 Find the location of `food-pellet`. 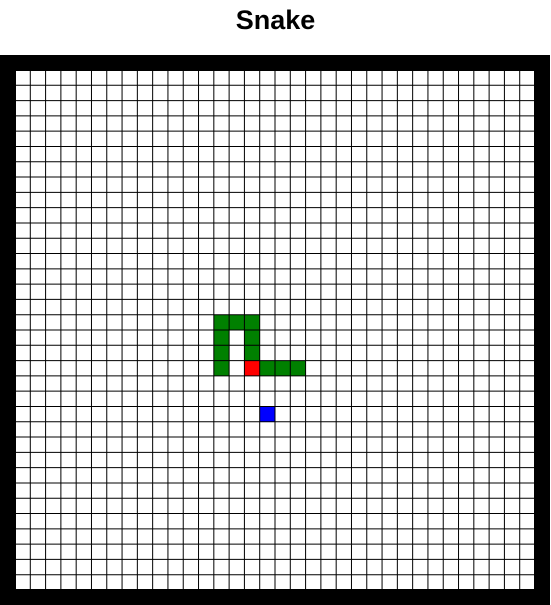

food-pellet is located at coordinates (267, 414).